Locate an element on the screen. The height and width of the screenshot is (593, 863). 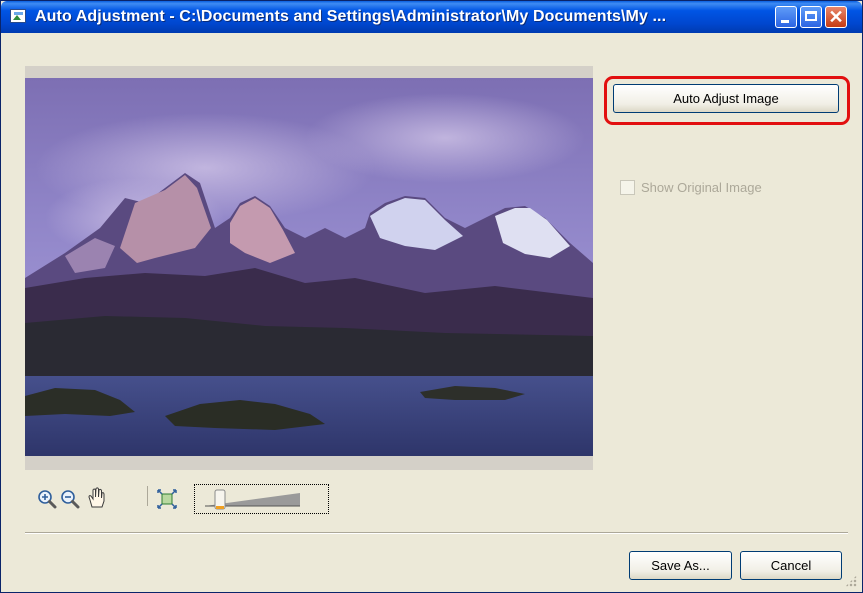
show-original-checkbox is located at coordinates (627, 187).